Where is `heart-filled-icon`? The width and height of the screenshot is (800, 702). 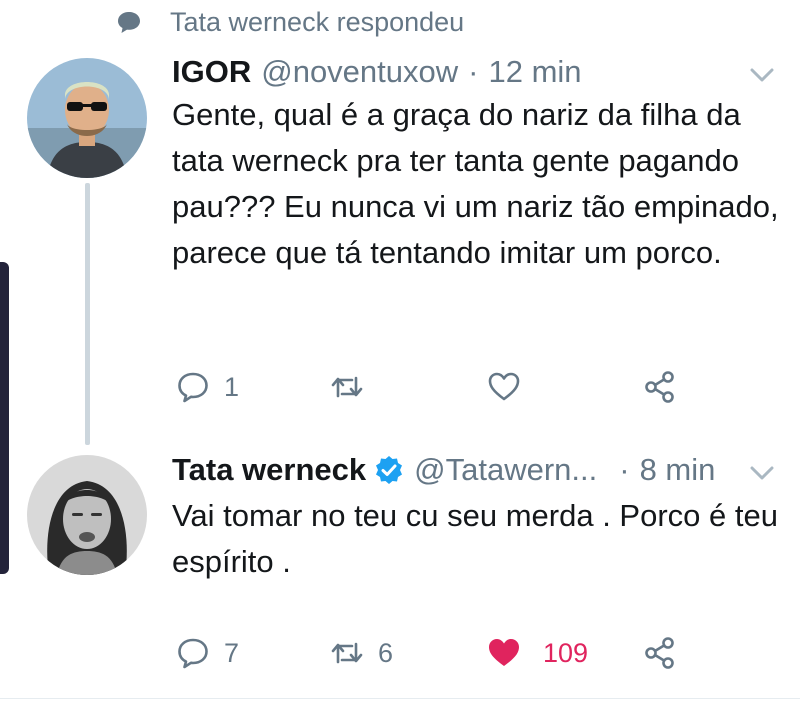 heart-filled-icon is located at coordinates (504, 652).